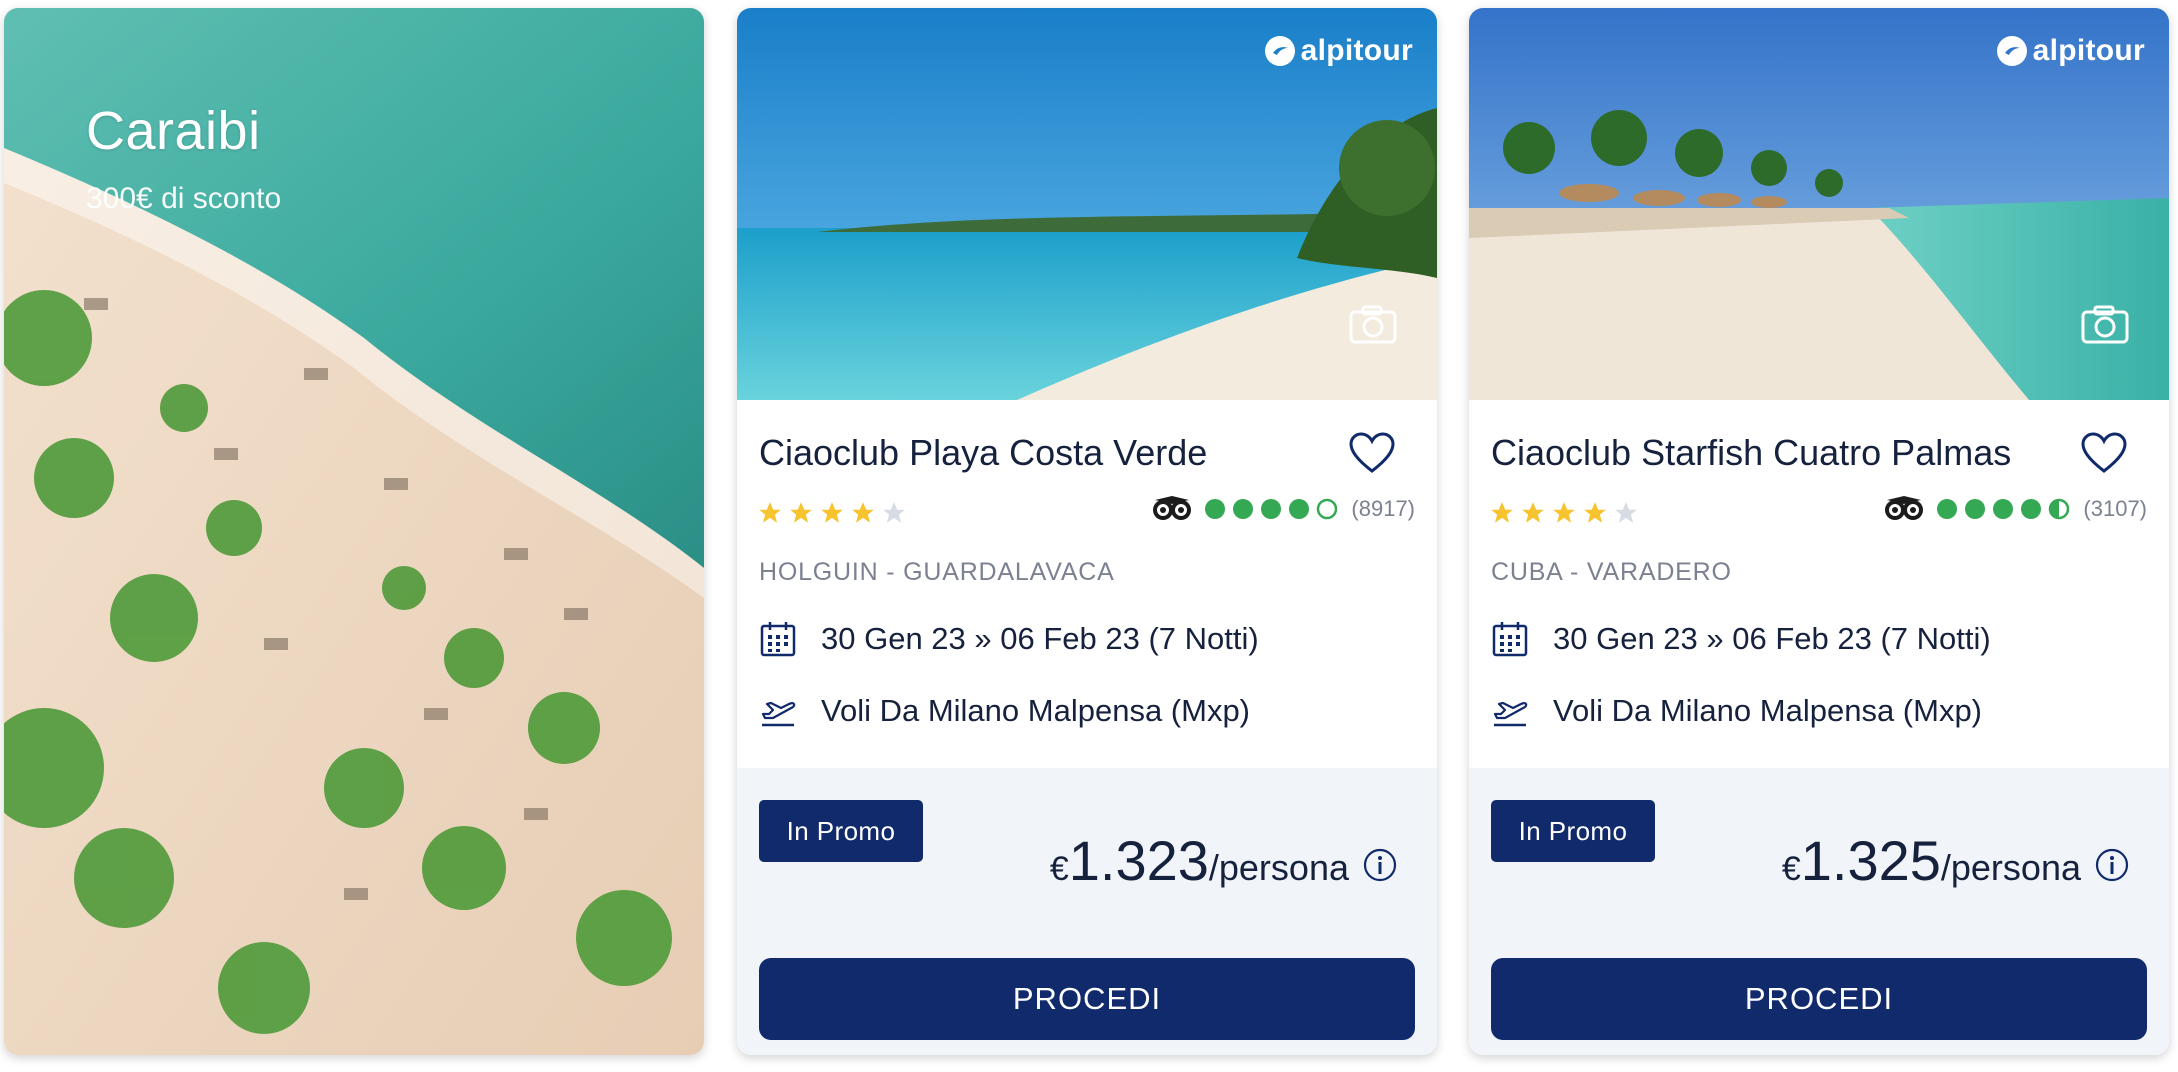 Image resolution: width=2178 pixels, height=1072 pixels. I want to click on price-amount: 1.323, so click(1138, 860).